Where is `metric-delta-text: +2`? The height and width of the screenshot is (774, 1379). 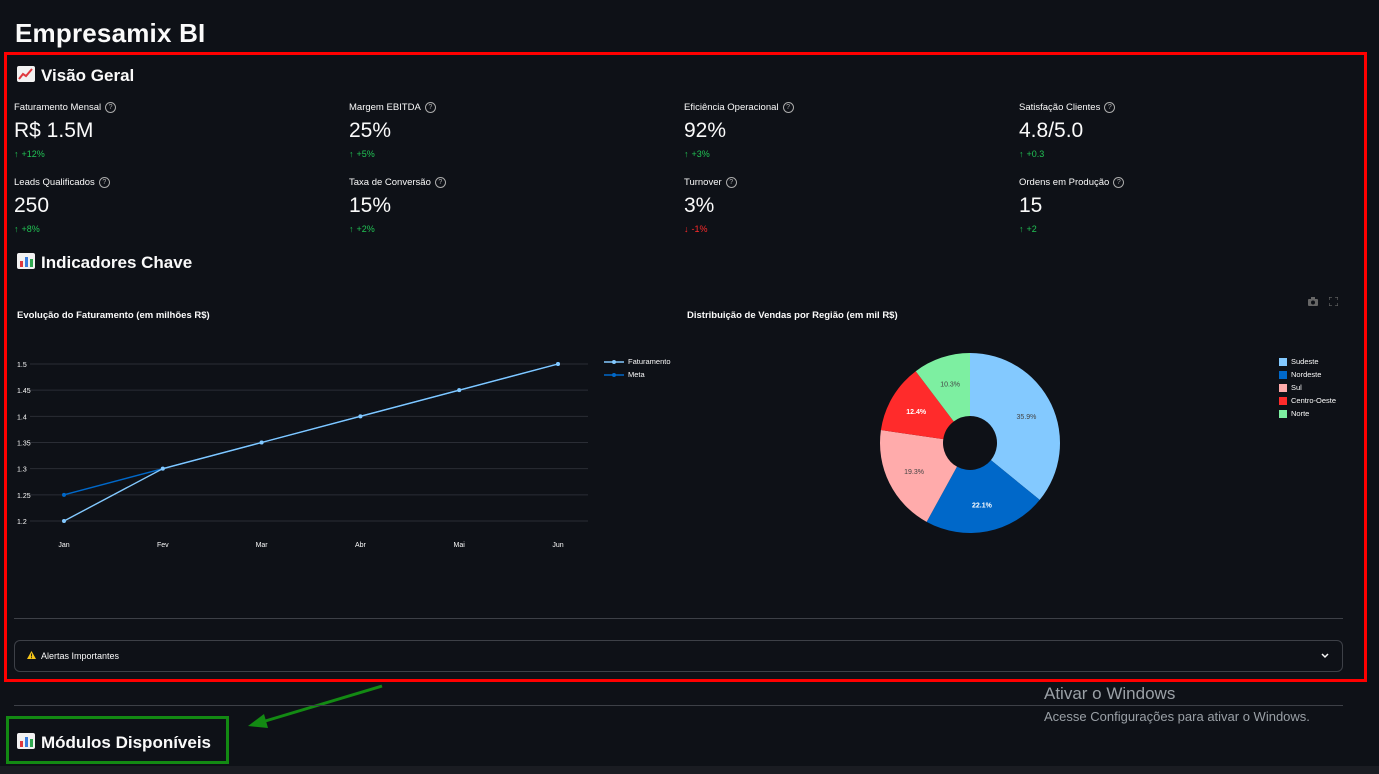
metric-delta-text: +2 is located at coordinates (1031, 229).